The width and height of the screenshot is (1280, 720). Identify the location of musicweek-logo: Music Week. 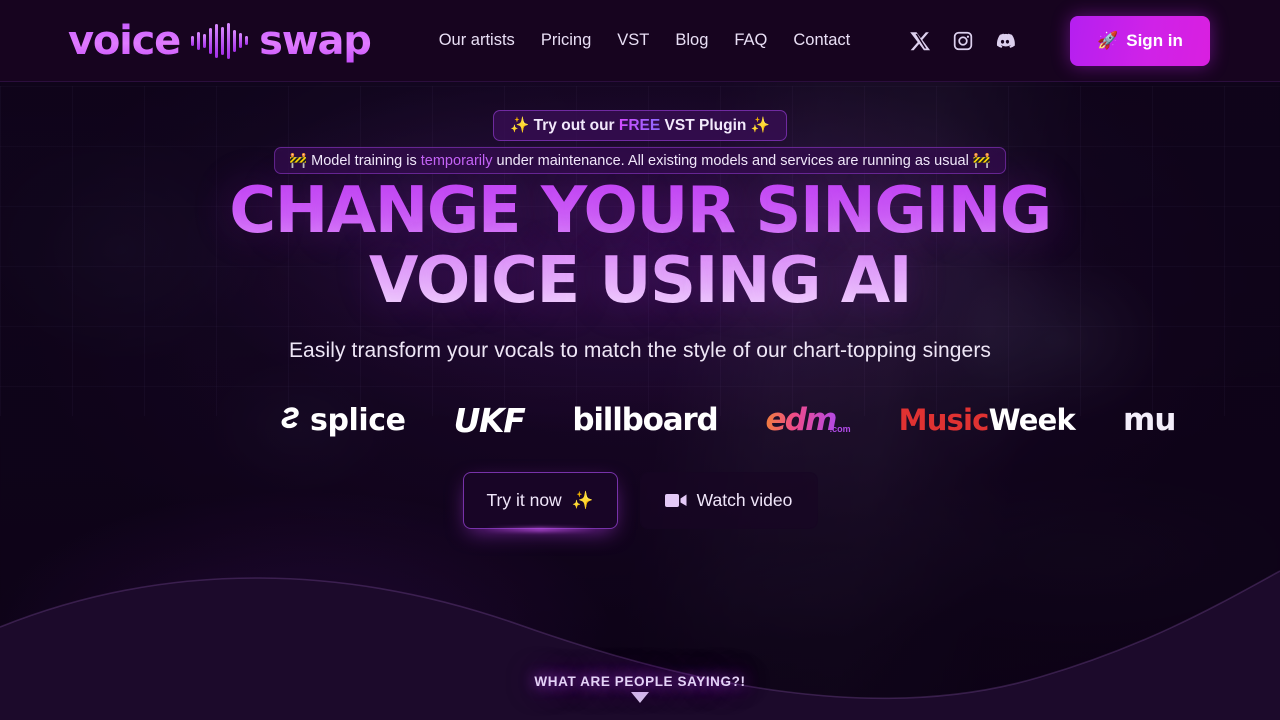
(987, 420).